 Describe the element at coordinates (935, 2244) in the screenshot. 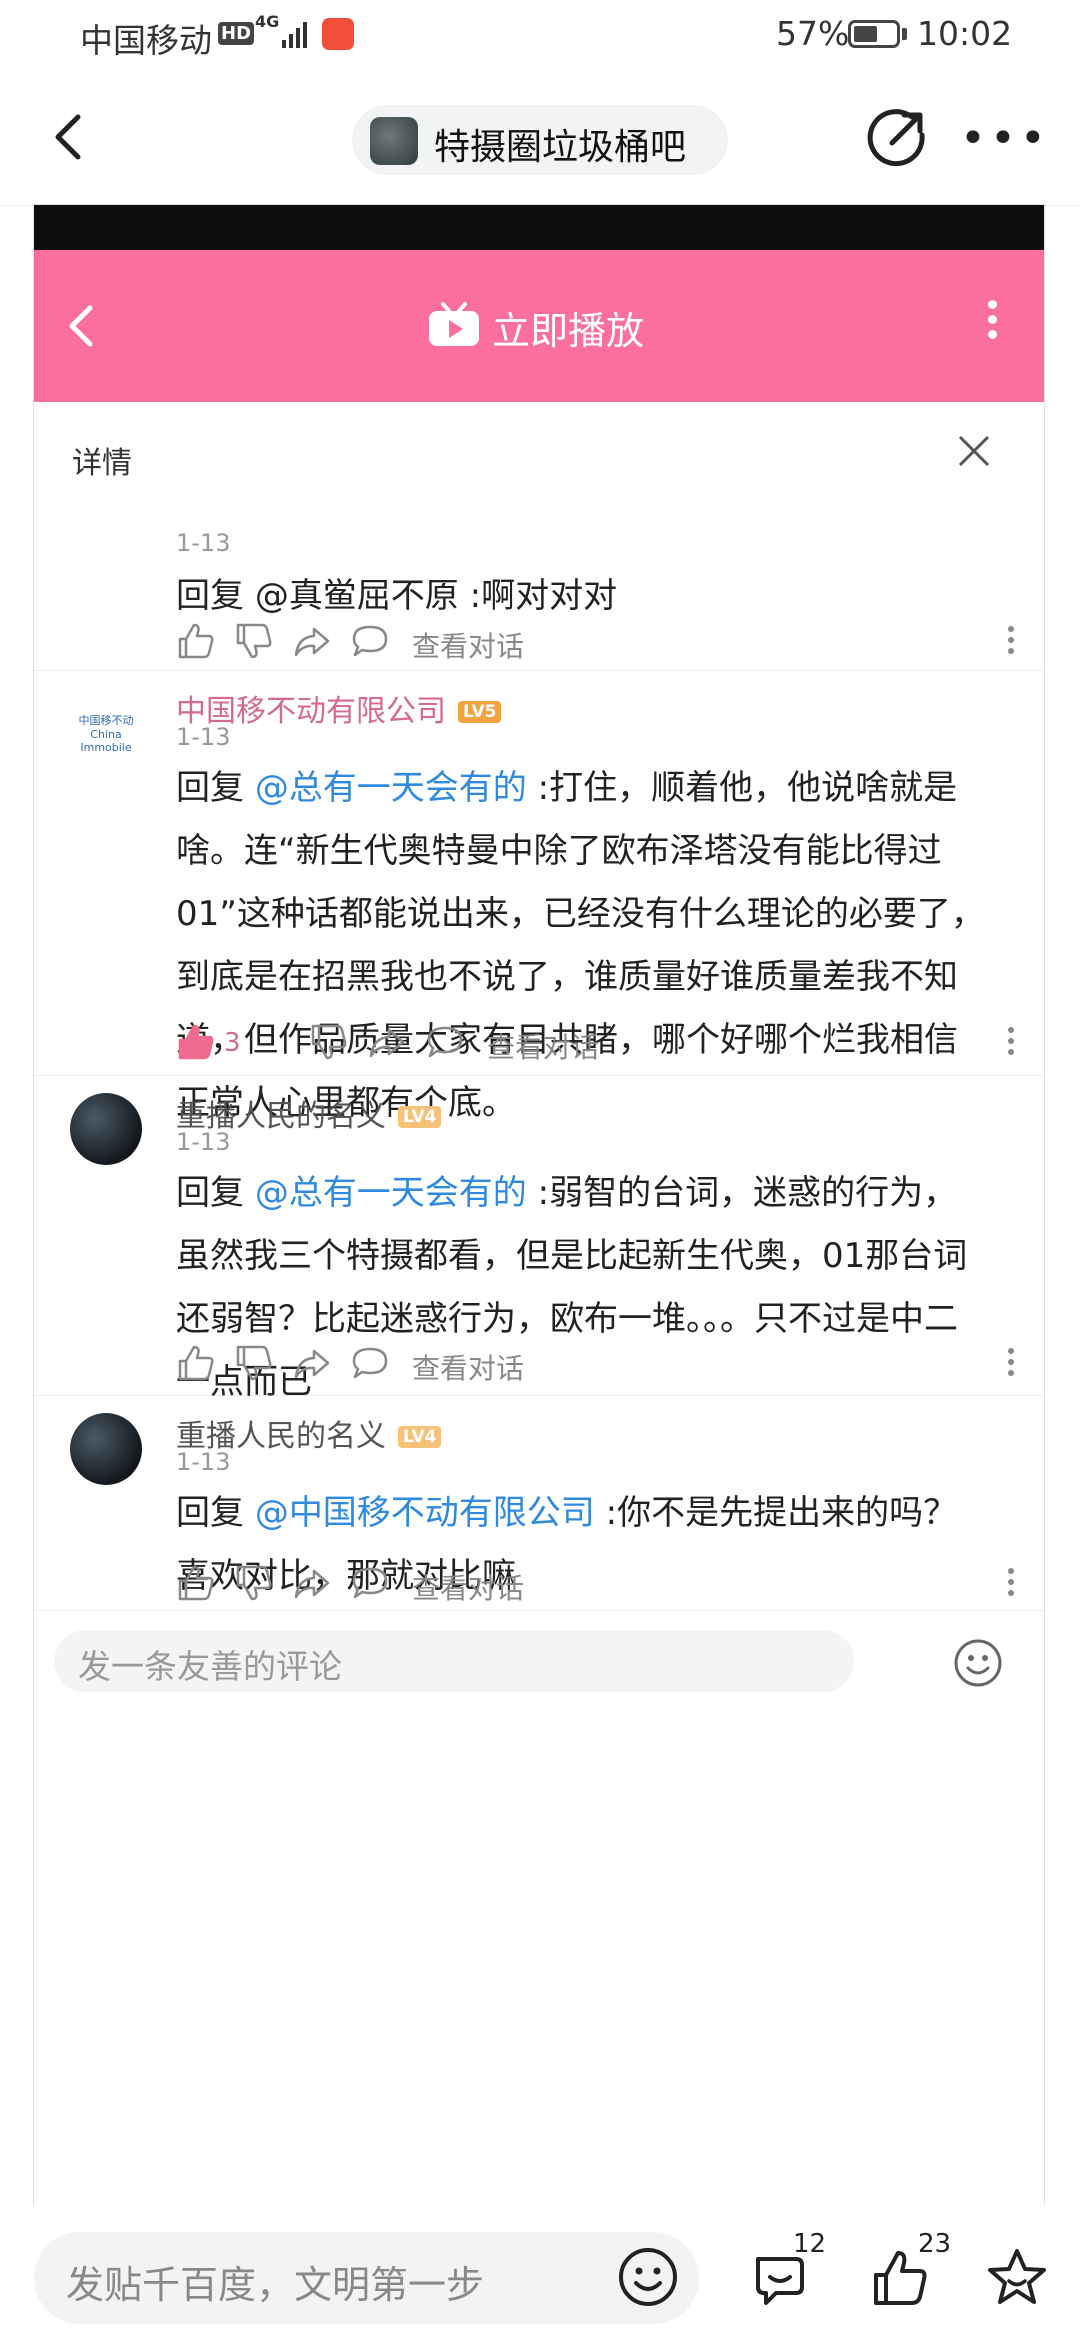

I see `like-count: 23` at that location.